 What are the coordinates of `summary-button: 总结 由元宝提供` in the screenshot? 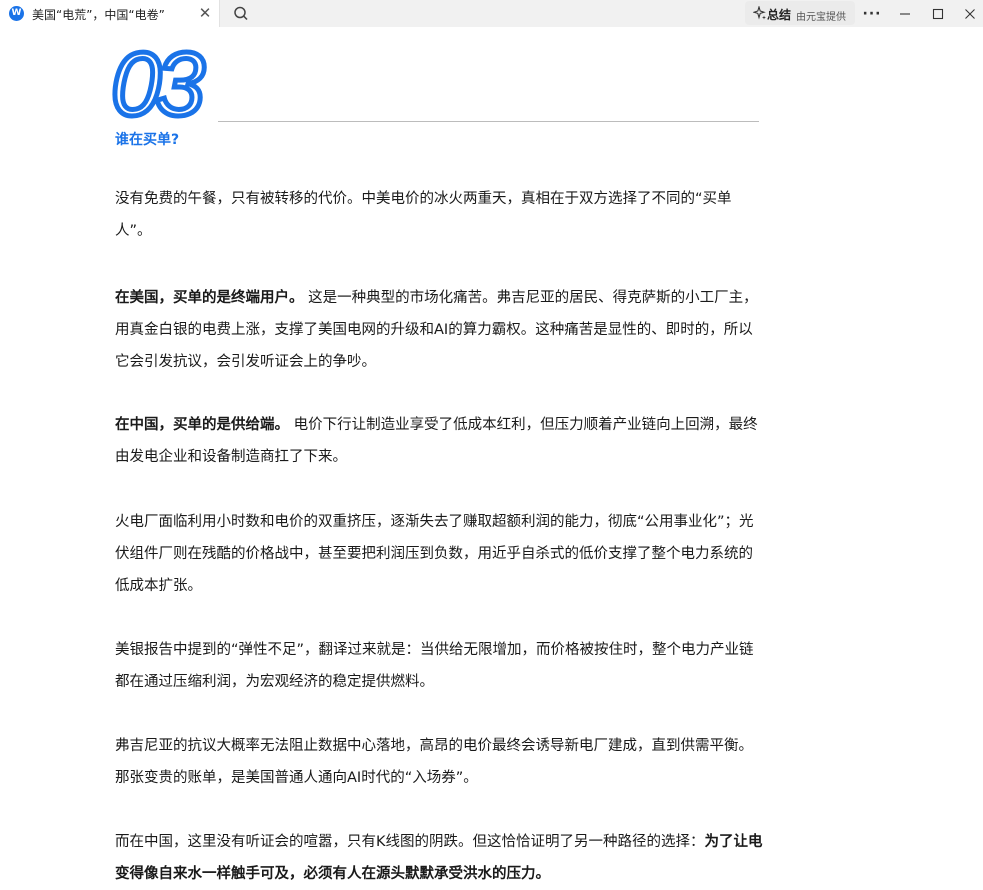 It's located at (800, 13).